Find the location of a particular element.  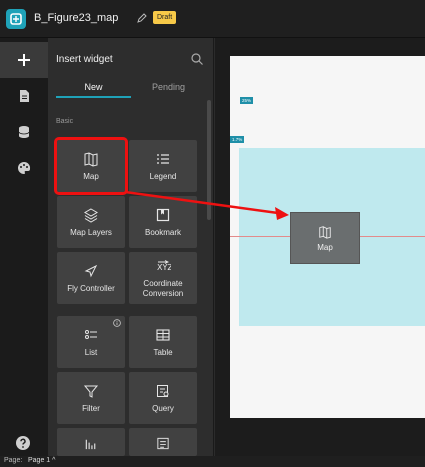

widget-label: Filter is located at coordinates (91, 408).